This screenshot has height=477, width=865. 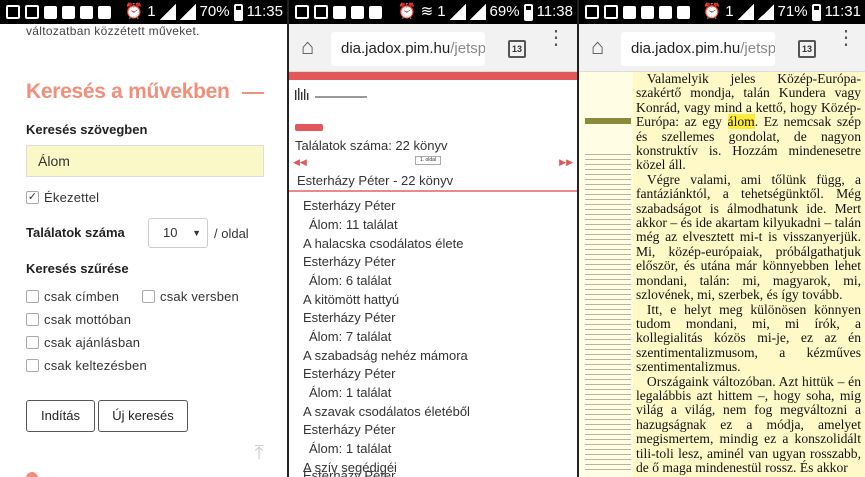 What do you see at coordinates (300, 162) in the screenshot?
I see `first-page-icon: ◀◀` at bounding box center [300, 162].